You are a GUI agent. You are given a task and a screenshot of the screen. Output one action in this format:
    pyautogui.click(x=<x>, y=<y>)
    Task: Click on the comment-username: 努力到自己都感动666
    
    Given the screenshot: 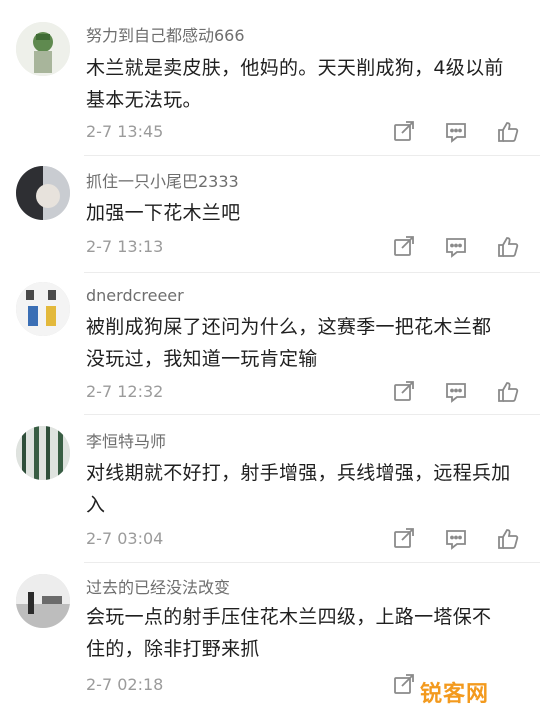 What is the action you would take?
    pyautogui.click(x=165, y=36)
    